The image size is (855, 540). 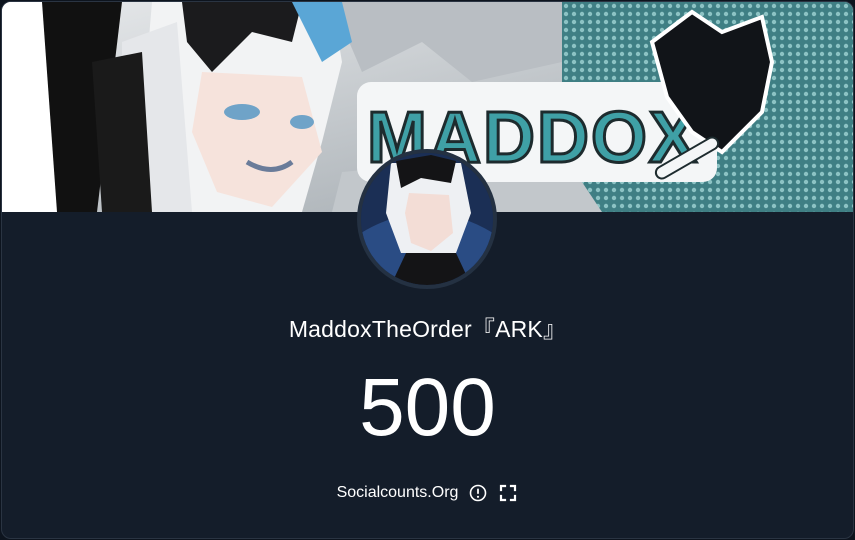 What do you see at coordinates (398, 493) in the screenshot?
I see `socialcounts-link: Socialcounts.Org` at bounding box center [398, 493].